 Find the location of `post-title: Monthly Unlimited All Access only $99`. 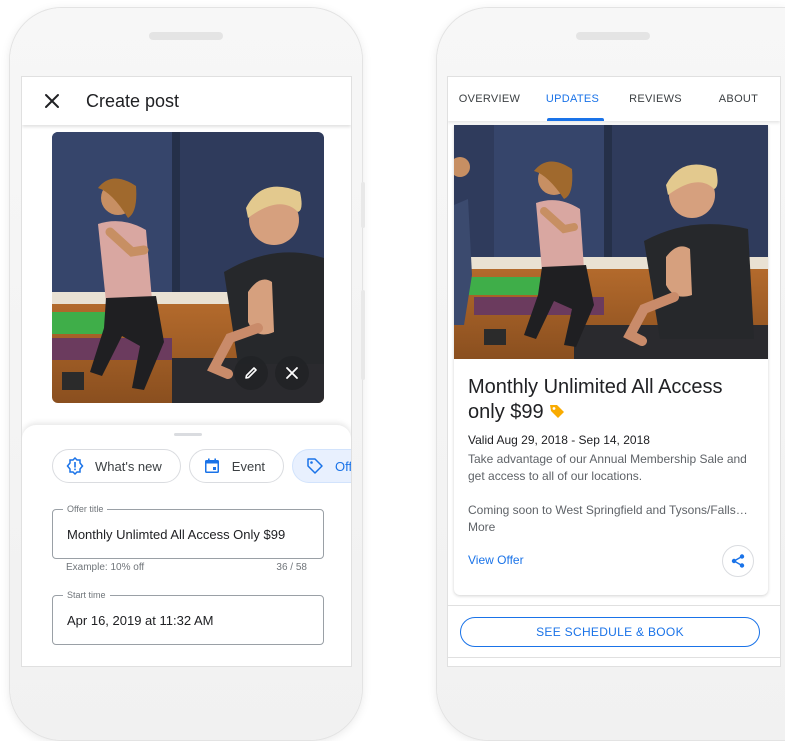

post-title: Monthly Unlimited All Access only $99 is located at coordinates (613, 400).